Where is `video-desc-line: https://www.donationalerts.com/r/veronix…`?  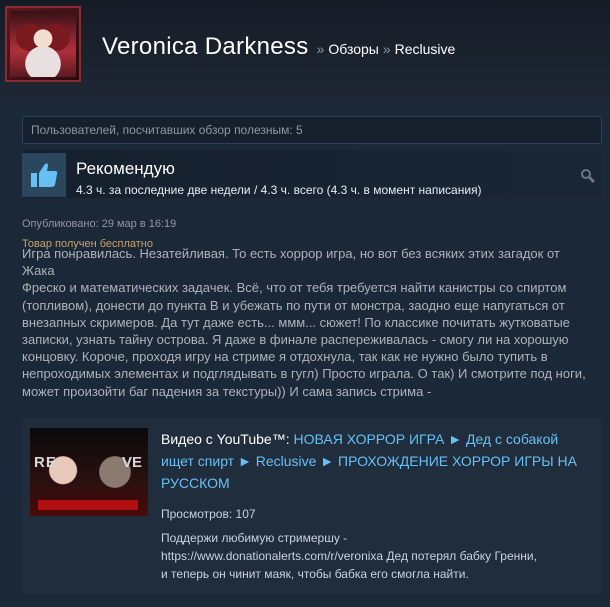 video-desc-line: https://www.donationalerts.com/r/veronix… is located at coordinates (349, 556).